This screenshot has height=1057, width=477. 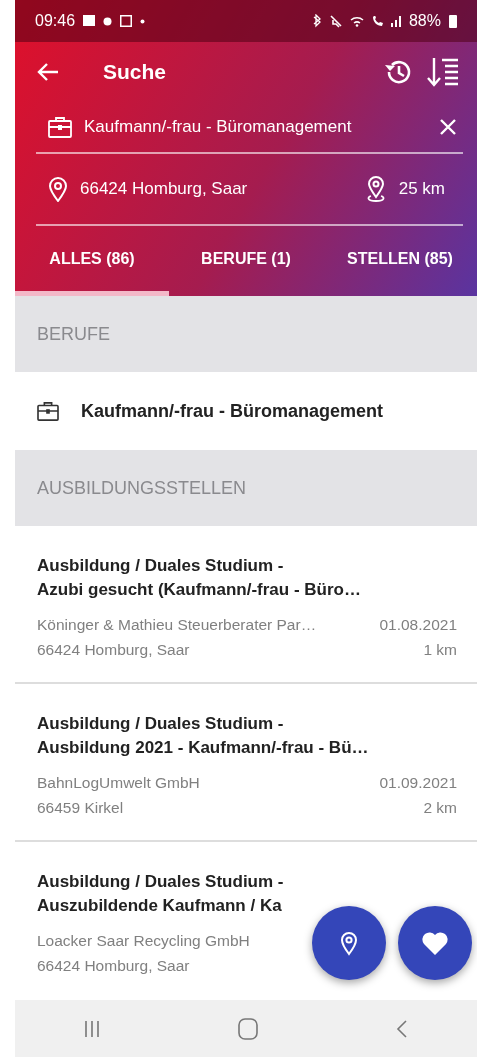 What do you see at coordinates (118, 783) in the screenshot?
I see `company-name: BahnLogUmwelt GmbH` at bounding box center [118, 783].